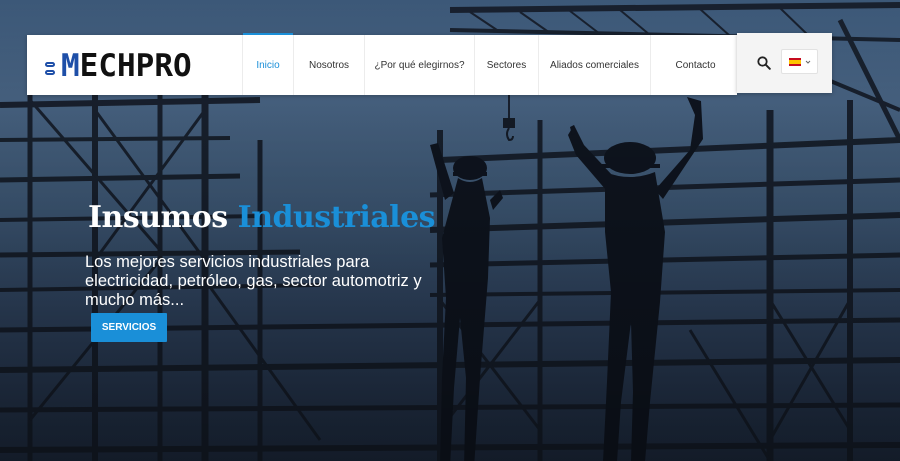 Image resolution: width=900 pixels, height=461 pixels. What do you see at coordinates (419, 65) in the screenshot?
I see `nav-item-por-que-elegirnos: ¿Por qué elegirnos?` at bounding box center [419, 65].